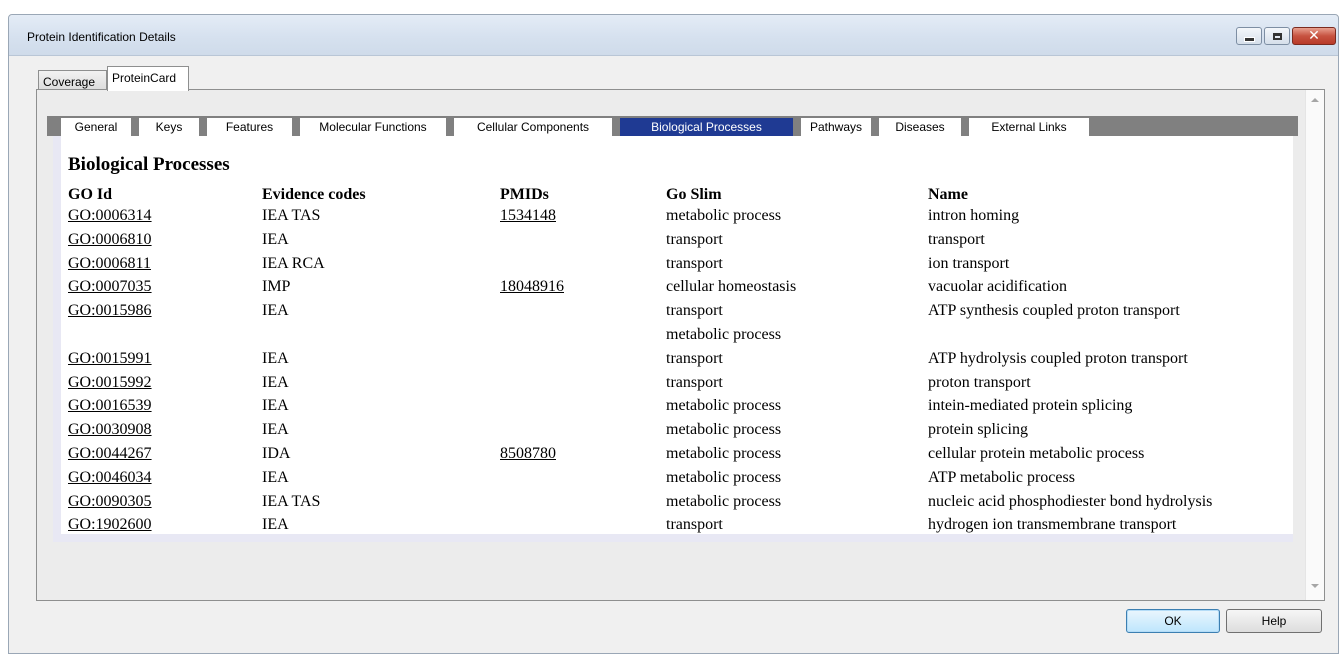  Describe the element at coordinates (276, 287) in the screenshot. I see `evidence-code: IMP` at that location.